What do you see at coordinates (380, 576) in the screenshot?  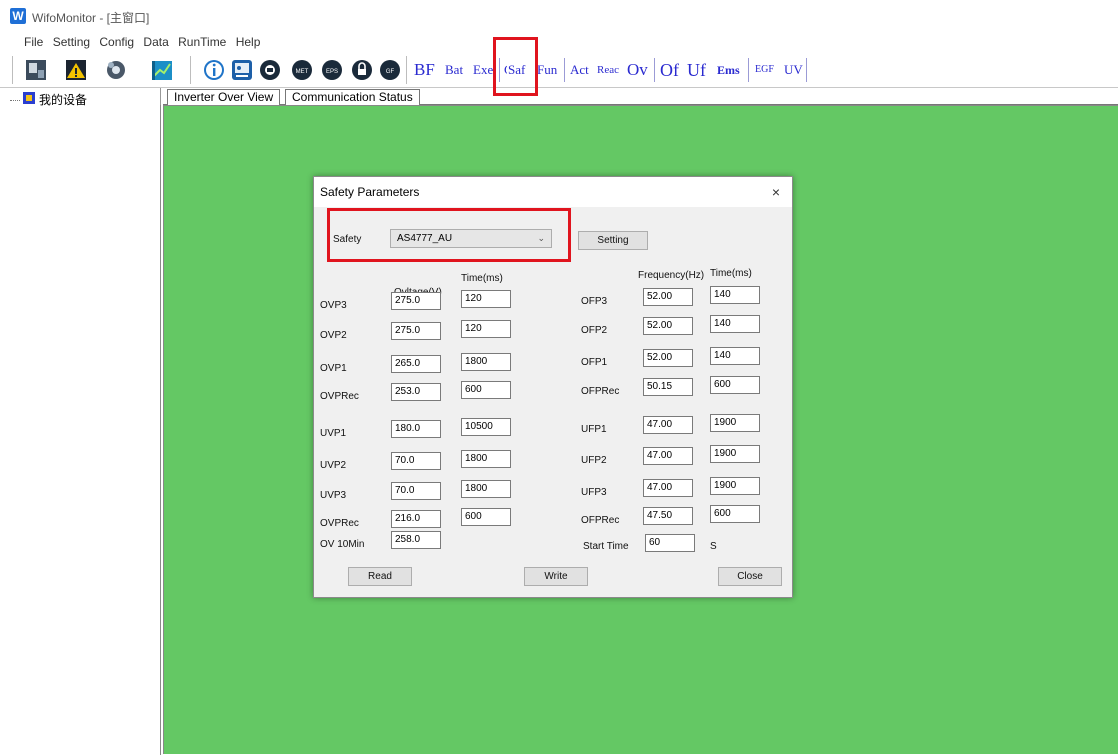 I see `read-button: Read` at bounding box center [380, 576].